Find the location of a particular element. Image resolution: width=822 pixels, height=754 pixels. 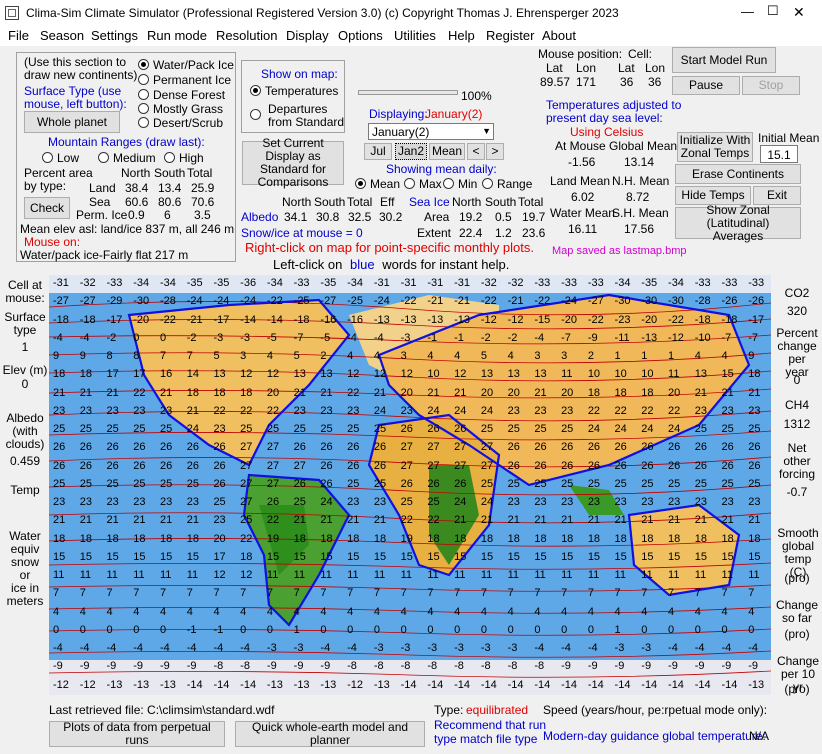

sea-ice-label: Sea Ice is located at coordinates (429, 202).